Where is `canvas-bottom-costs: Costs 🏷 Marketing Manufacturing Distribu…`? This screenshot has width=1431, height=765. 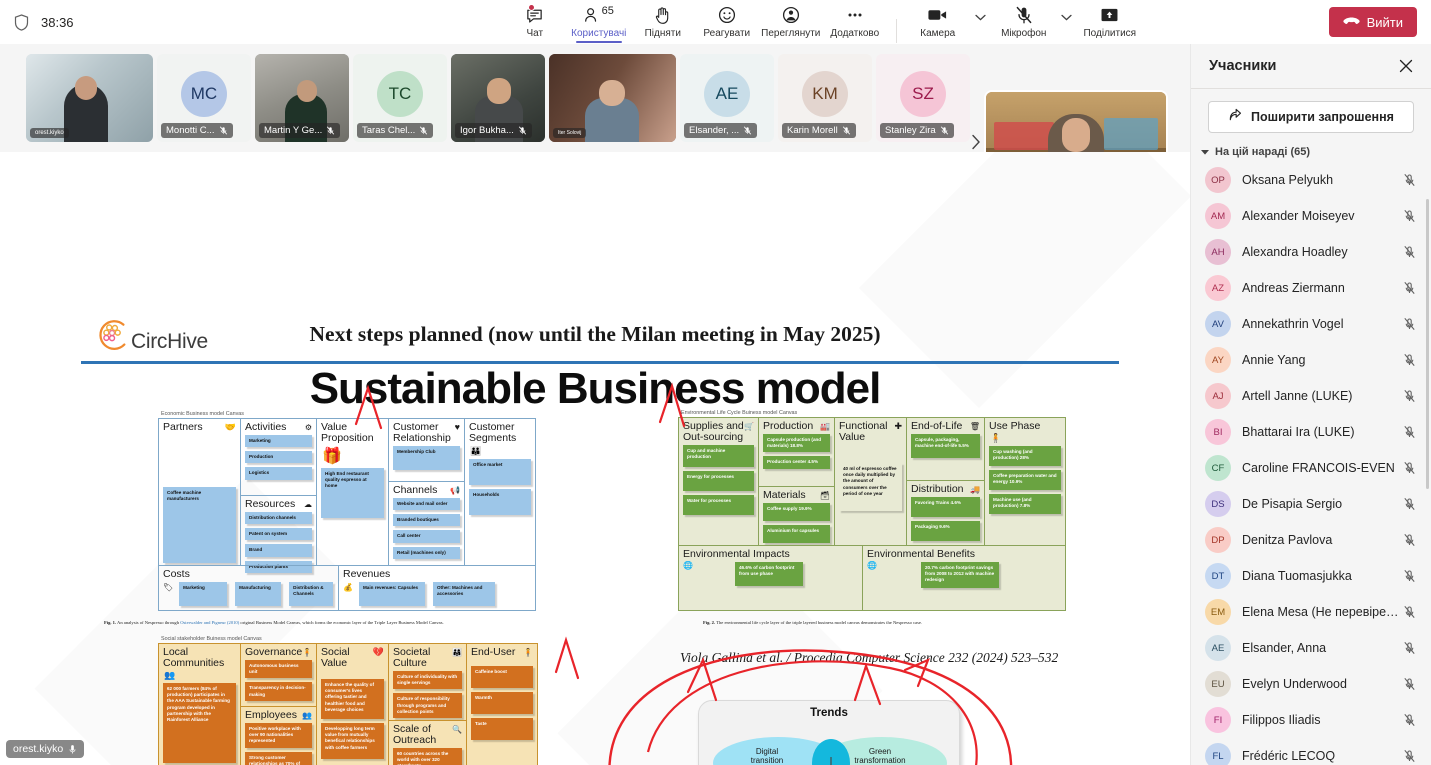
canvas-bottom-costs: Costs 🏷 Marketing Manufacturing Distribu… is located at coordinates (249, 588).